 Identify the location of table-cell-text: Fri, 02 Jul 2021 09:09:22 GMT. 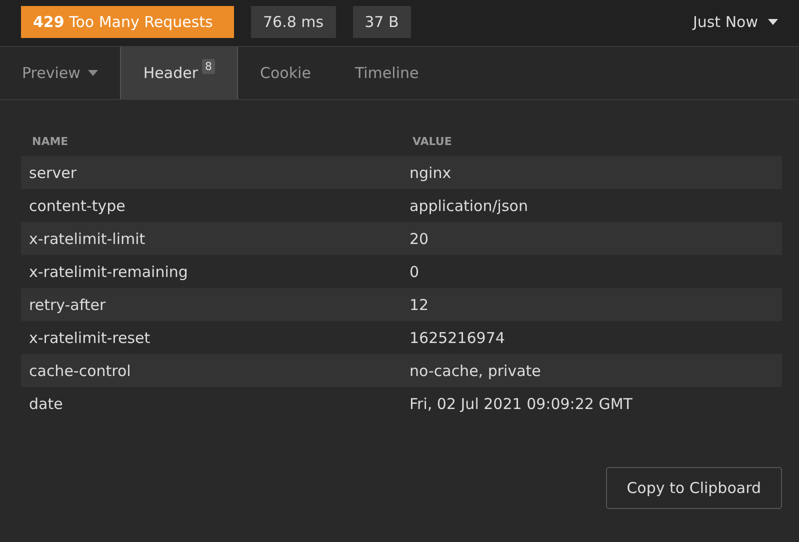
(521, 403).